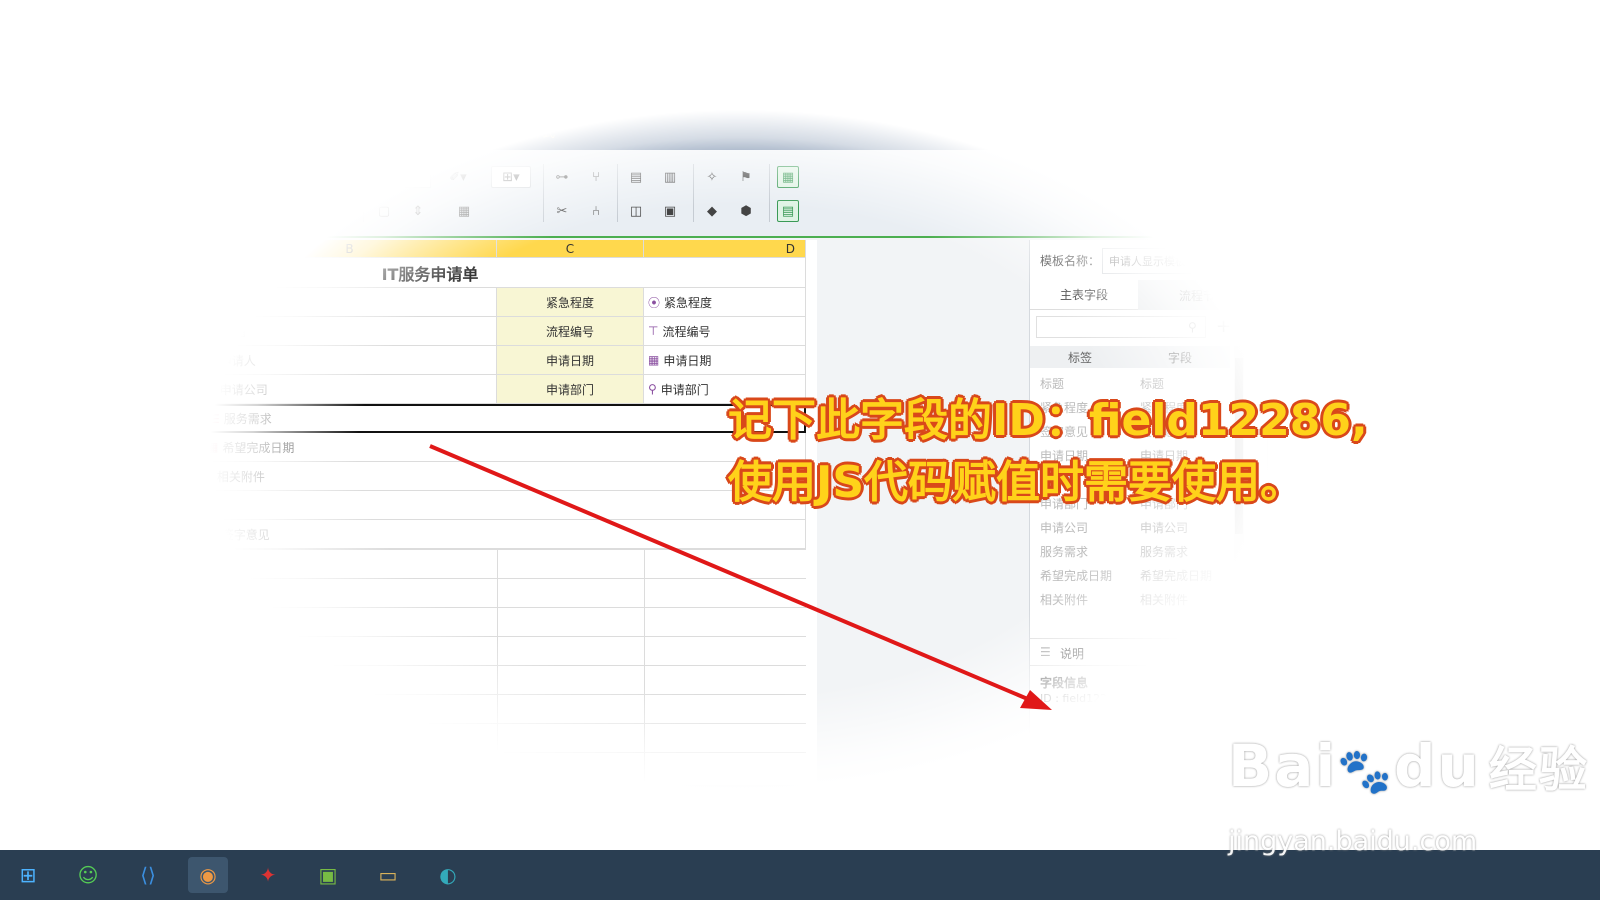 Image resolution: width=1600 pixels, height=900 pixels. Describe the element at coordinates (1048, 420) in the screenshot. I see `annotation-line-1: 记下此字段的ID：field12286,` at that location.